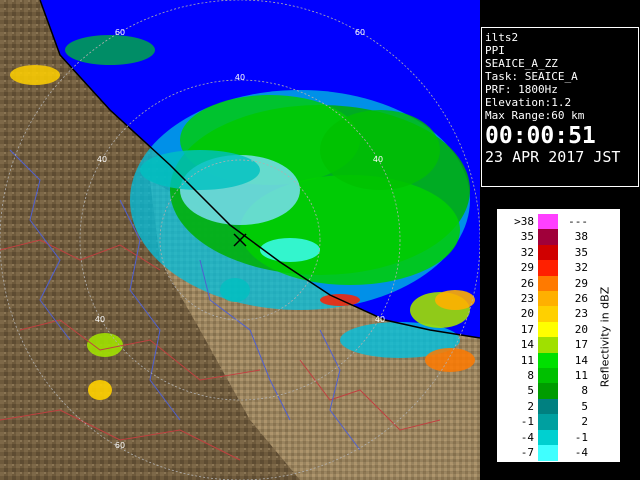 The height and width of the screenshot is (480, 640). I want to click on legend-upper-bound: -1, so click(581, 437).